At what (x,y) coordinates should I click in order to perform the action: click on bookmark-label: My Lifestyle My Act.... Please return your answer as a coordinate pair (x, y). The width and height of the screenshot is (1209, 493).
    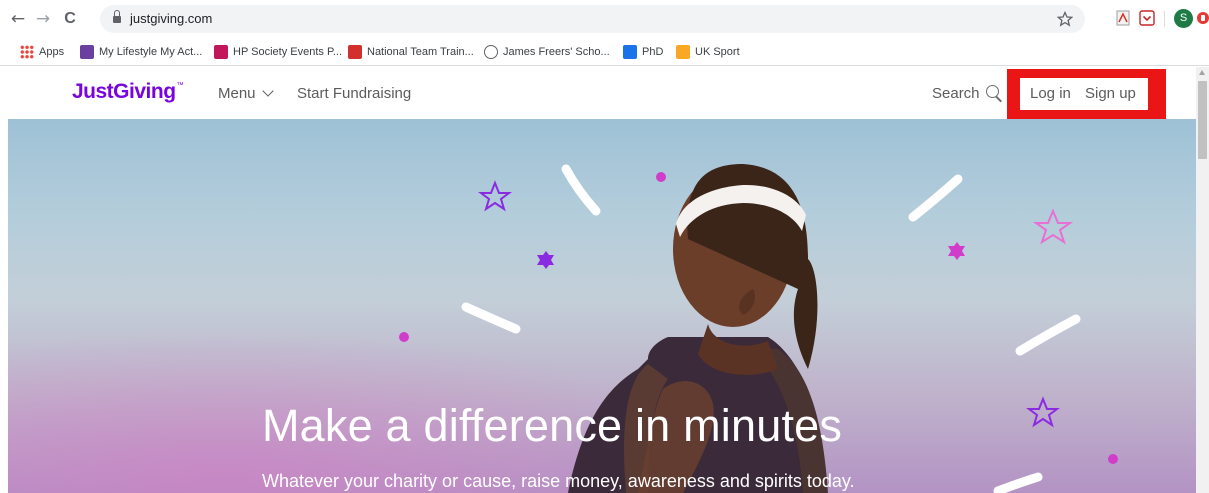
    Looking at the image, I should click on (151, 52).